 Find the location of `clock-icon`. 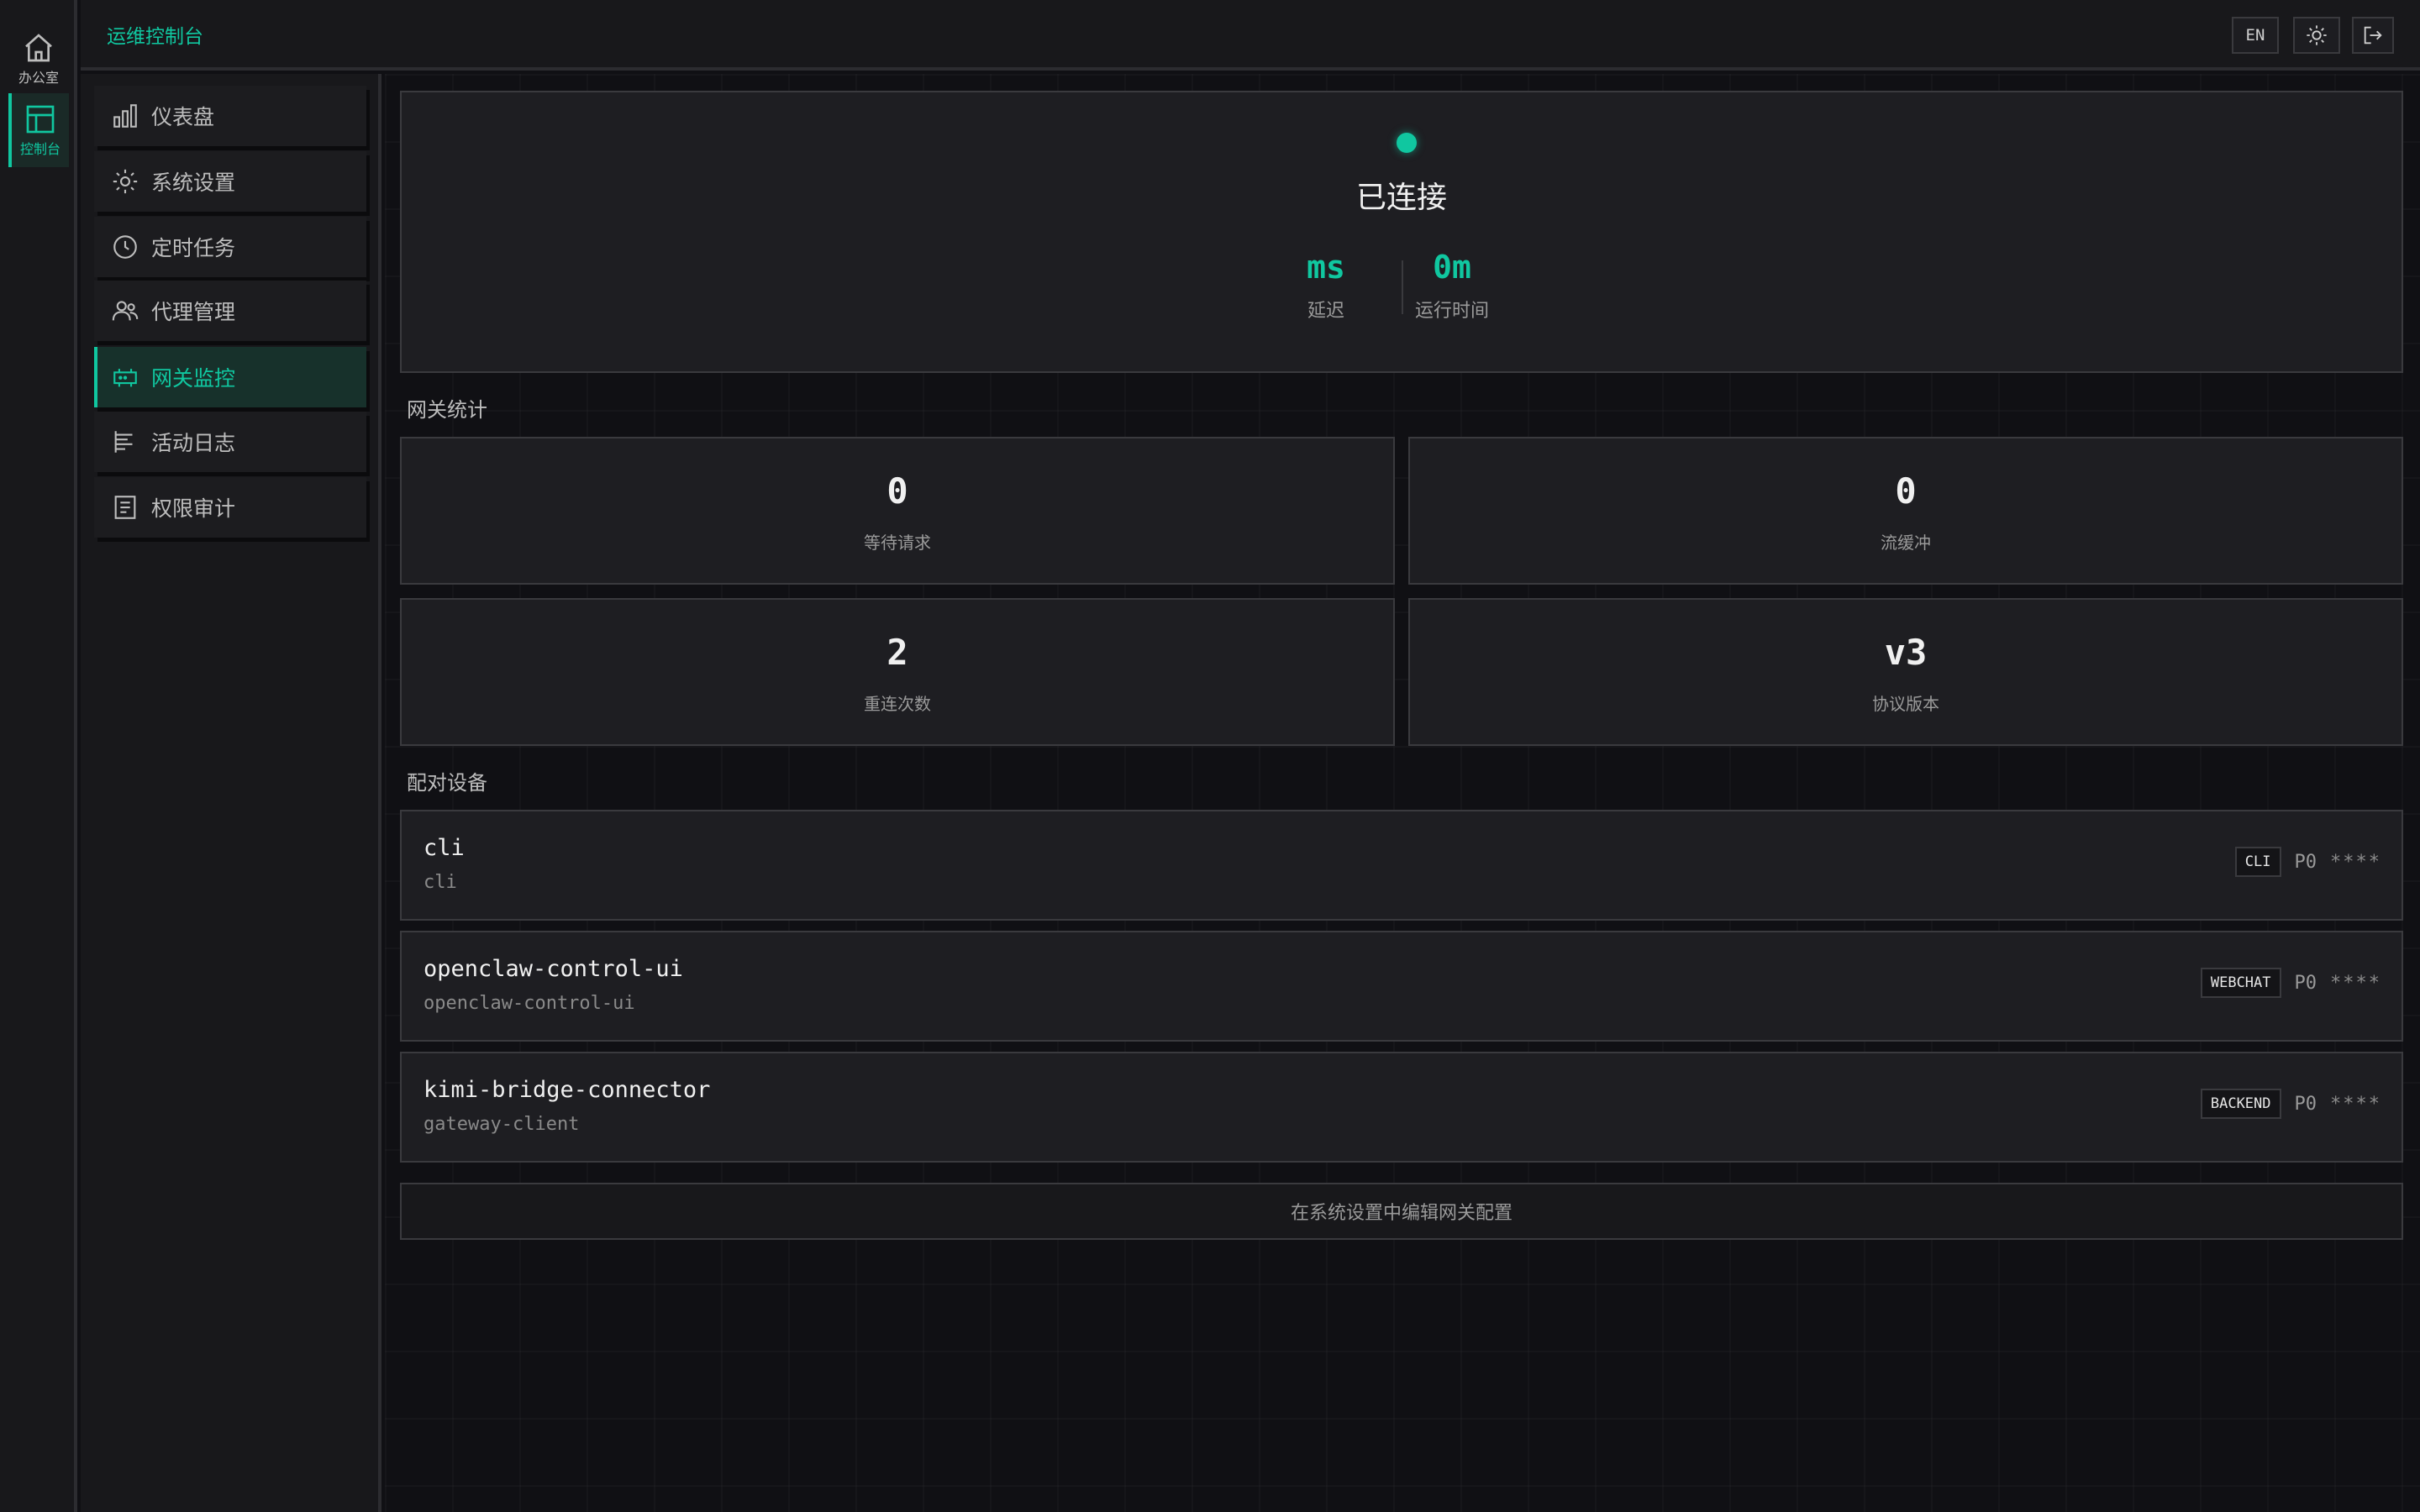

clock-icon is located at coordinates (125, 247).